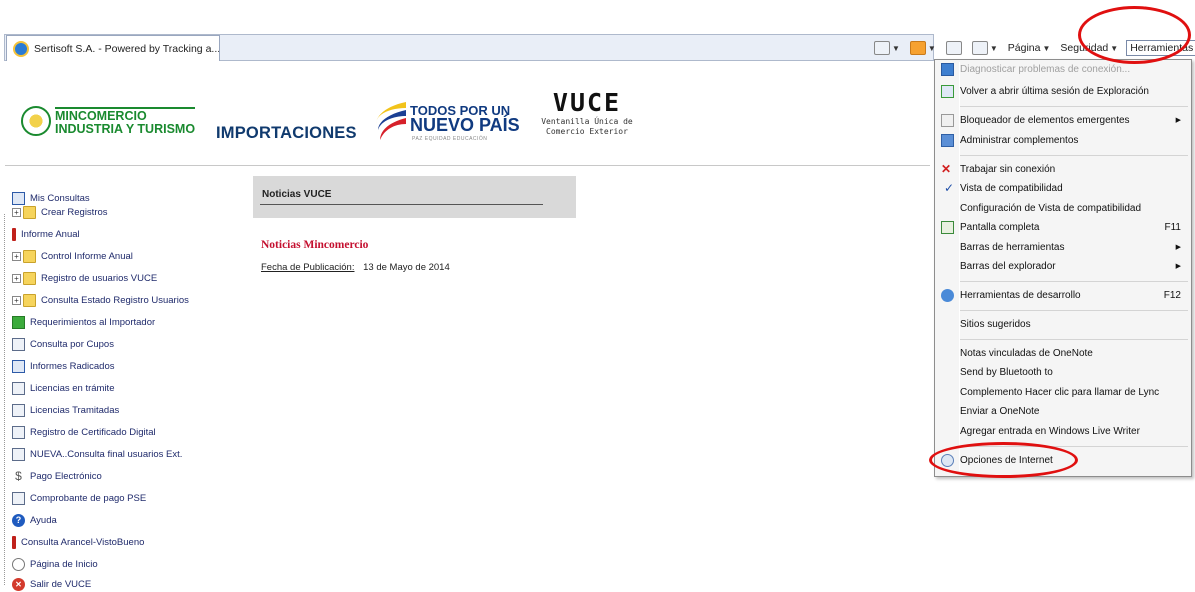 The width and height of the screenshot is (1195, 592). What do you see at coordinates (308, 267) in the screenshot?
I see `publication-date-label: Fecha de Publicación:` at bounding box center [308, 267].